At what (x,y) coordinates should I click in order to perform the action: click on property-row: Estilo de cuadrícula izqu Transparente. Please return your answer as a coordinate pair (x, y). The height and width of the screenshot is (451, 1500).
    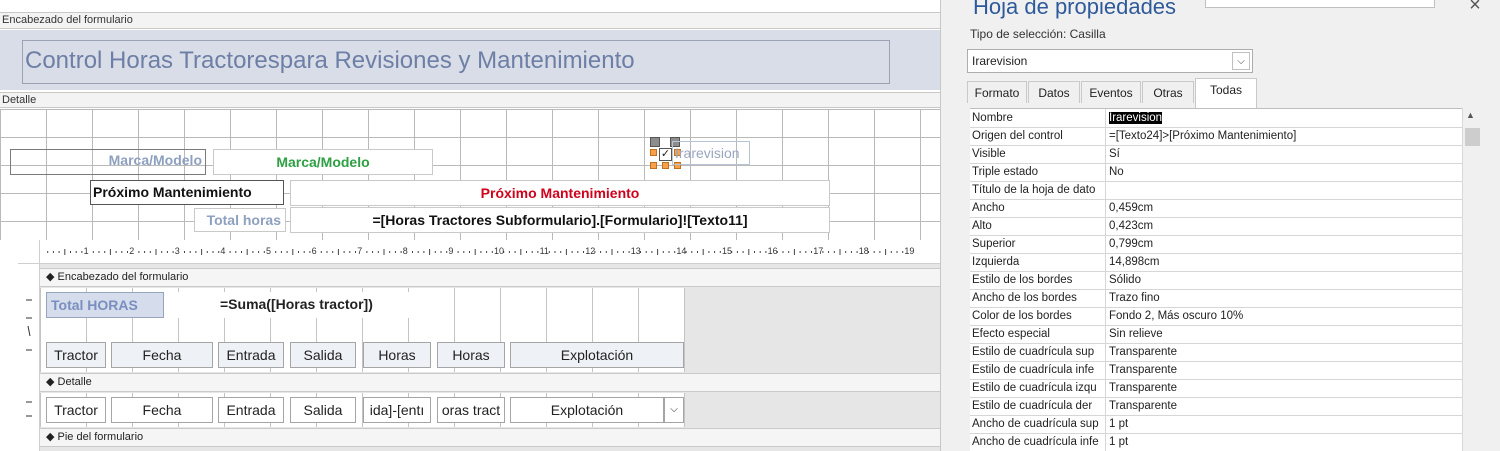
    Looking at the image, I should click on (1216, 388).